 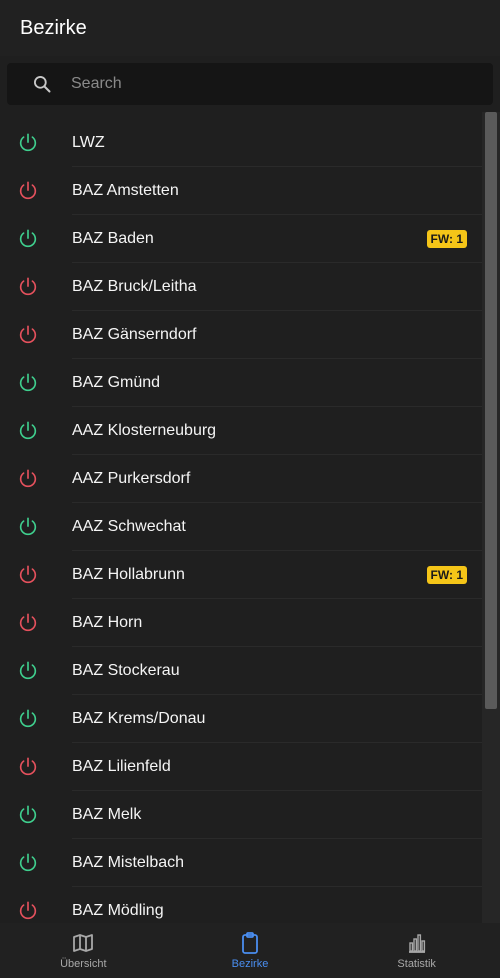 I want to click on scrollbar, so click(x=491, y=517).